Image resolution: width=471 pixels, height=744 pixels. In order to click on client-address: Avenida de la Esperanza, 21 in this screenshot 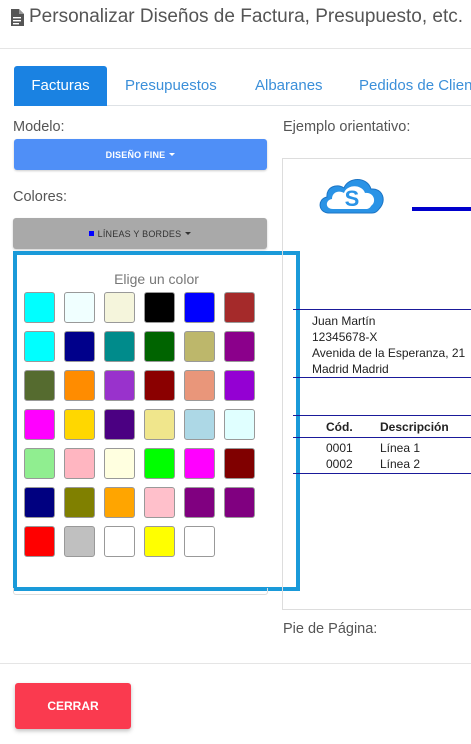, I will do `click(389, 353)`.